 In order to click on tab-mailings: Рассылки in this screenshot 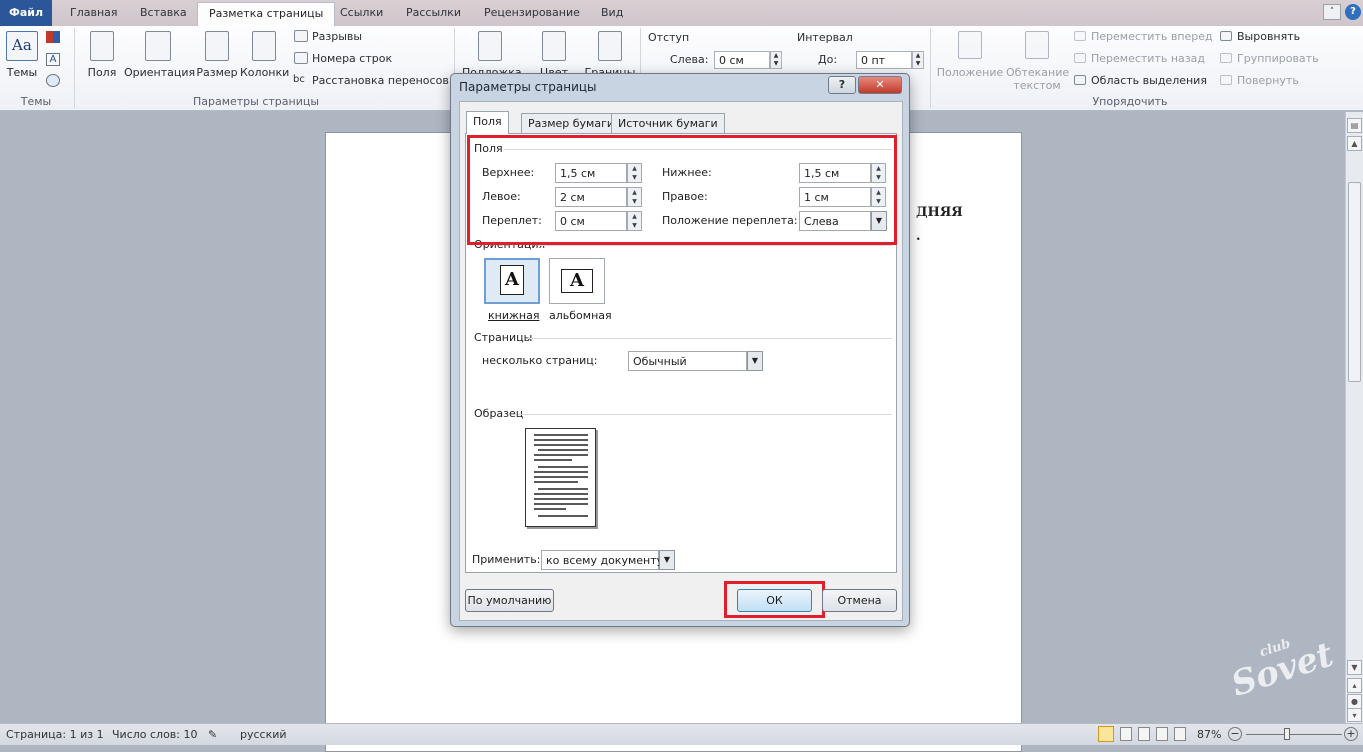, I will do `click(433, 12)`.